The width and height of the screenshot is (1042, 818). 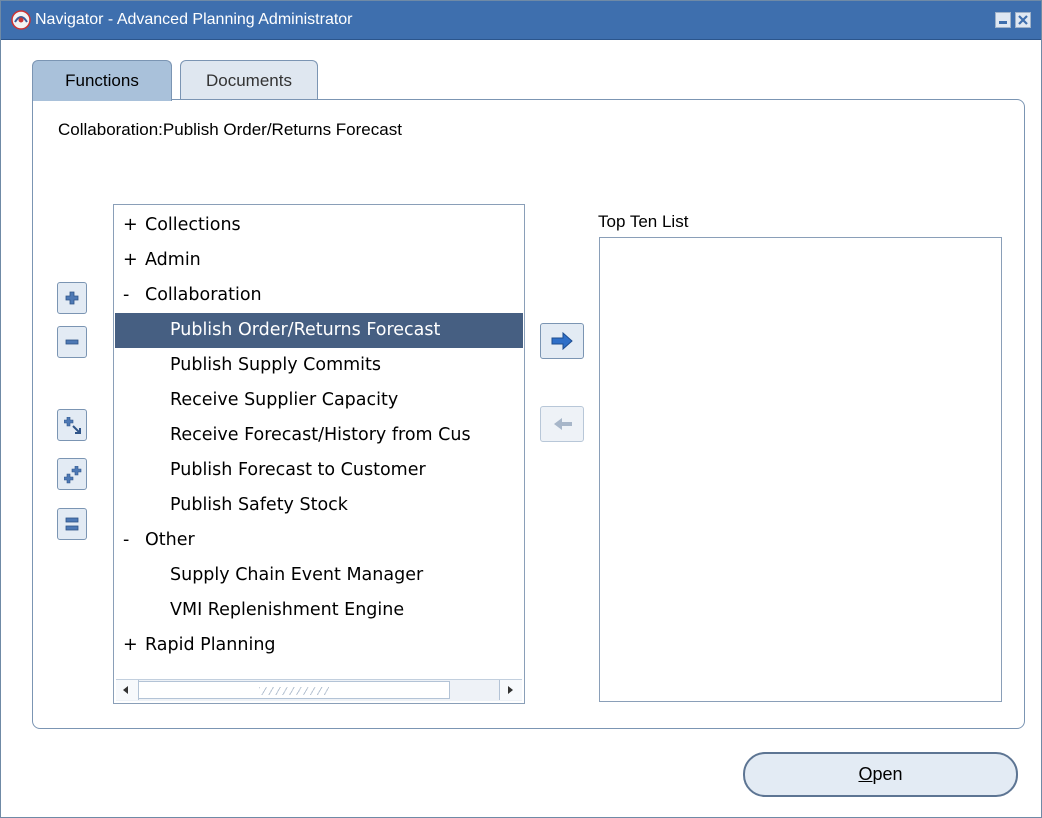 I want to click on tree-item-label: Receive Supplier Capacity, so click(x=284, y=400).